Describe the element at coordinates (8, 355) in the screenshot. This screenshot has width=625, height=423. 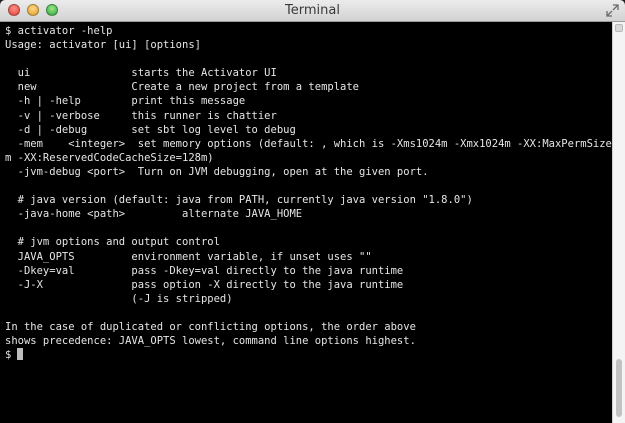
I see `prompt-symbol: $` at that location.